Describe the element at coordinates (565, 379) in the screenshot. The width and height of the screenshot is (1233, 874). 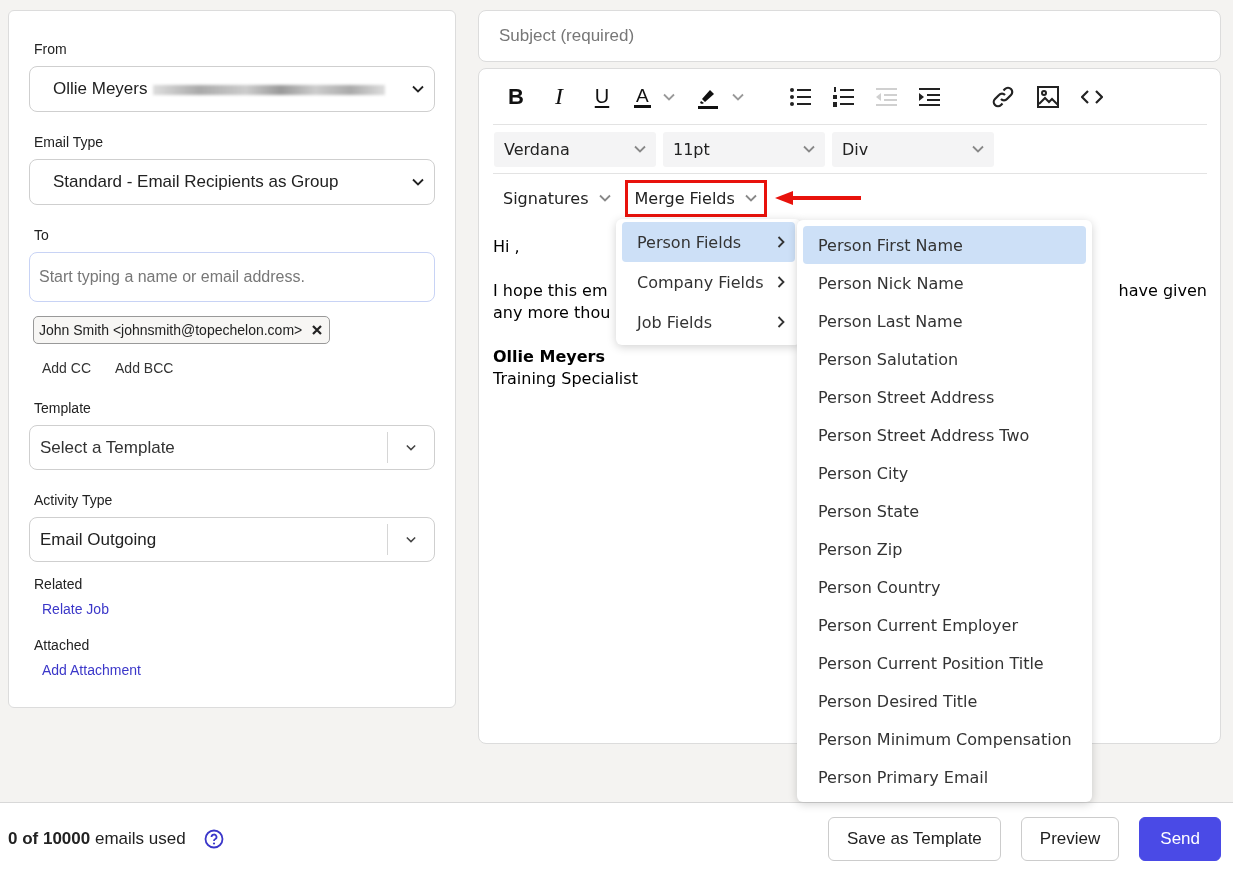
I see `signature-title: Training Specialist` at that location.